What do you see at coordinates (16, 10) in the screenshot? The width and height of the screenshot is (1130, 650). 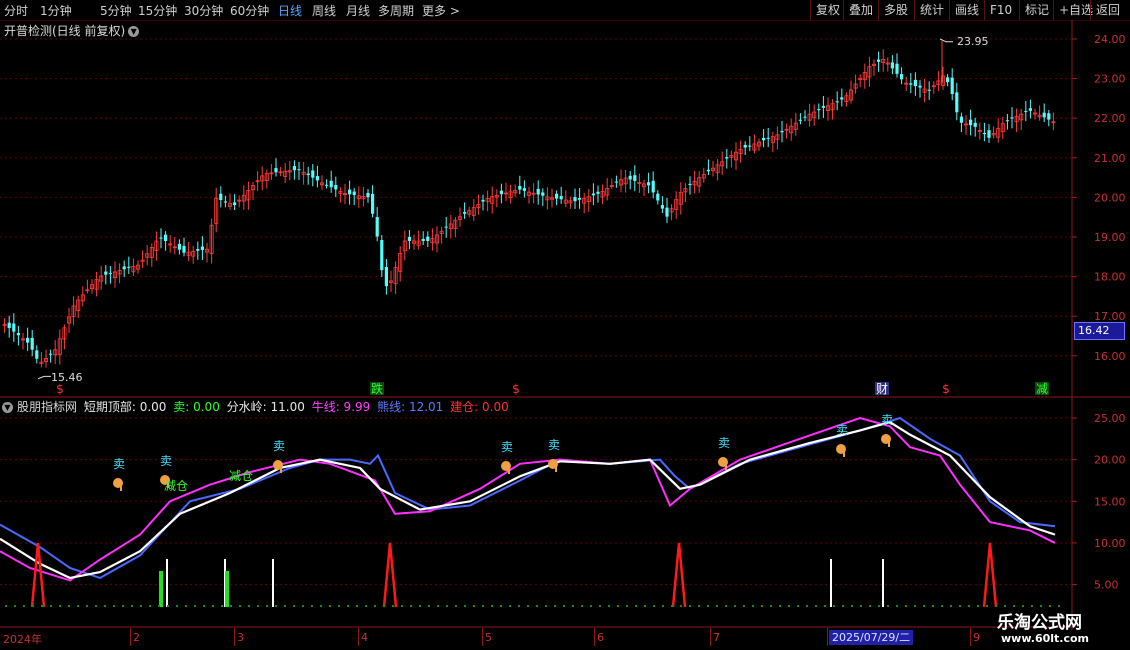 I see `period-tab-timeshare: 分时` at bounding box center [16, 10].